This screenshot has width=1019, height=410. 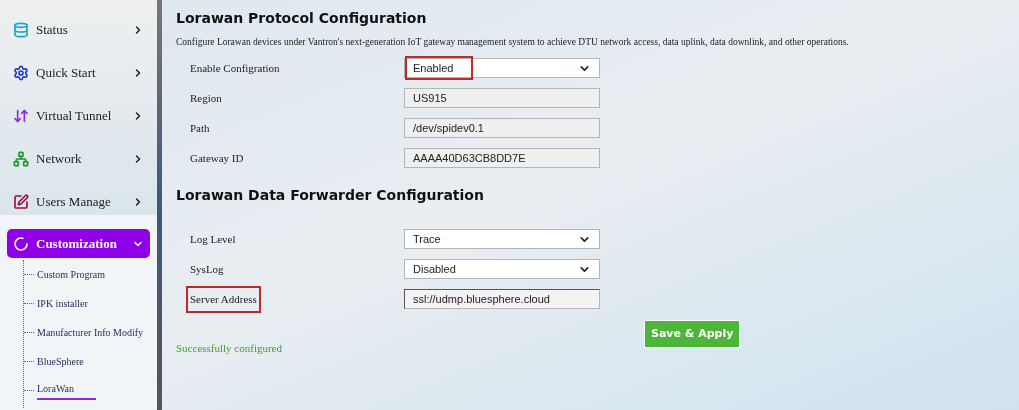 I want to click on submenu-item: LoraWan, so click(x=66, y=390).